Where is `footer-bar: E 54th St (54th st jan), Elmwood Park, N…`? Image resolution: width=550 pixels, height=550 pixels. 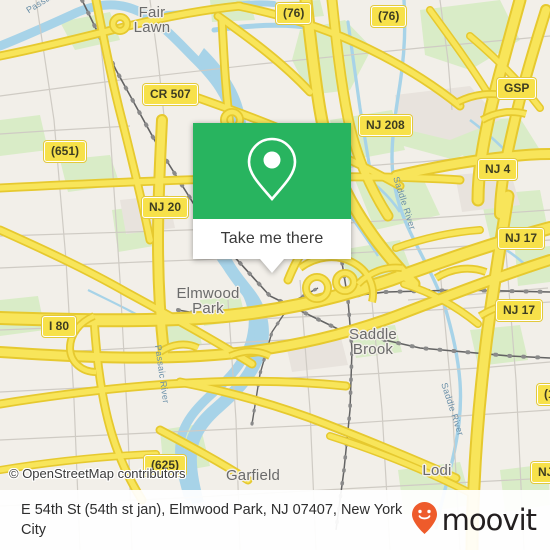
footer-bar: E 54th St (54th st jan), Elmwood Park, N… is located at coordinates (275, 520).